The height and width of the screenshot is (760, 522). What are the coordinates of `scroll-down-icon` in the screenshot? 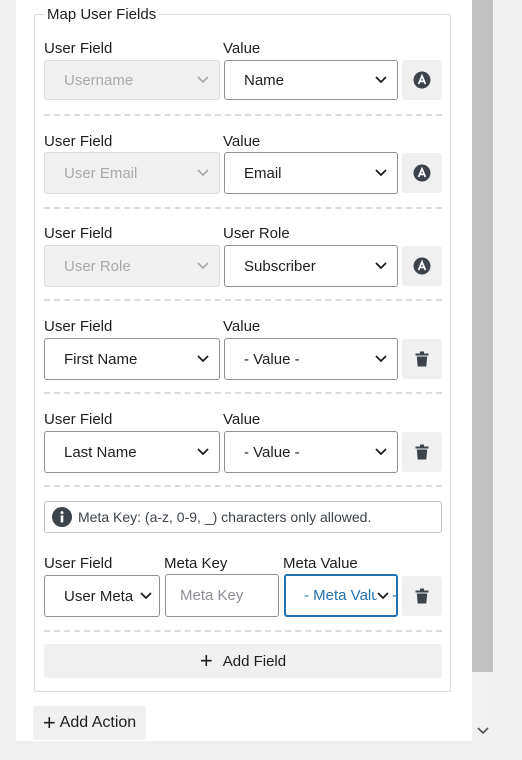 It's located at (482, 730).